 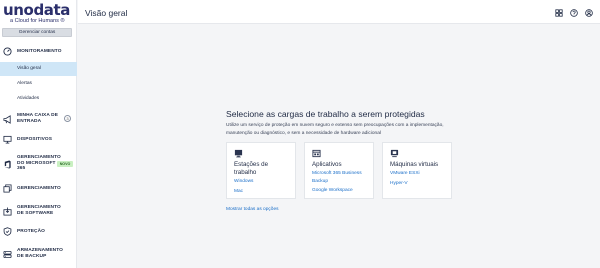 What do you see at coordinates (559, 13) in the screenshot?
I see `grid-icon` at bounding box center [559, 13].